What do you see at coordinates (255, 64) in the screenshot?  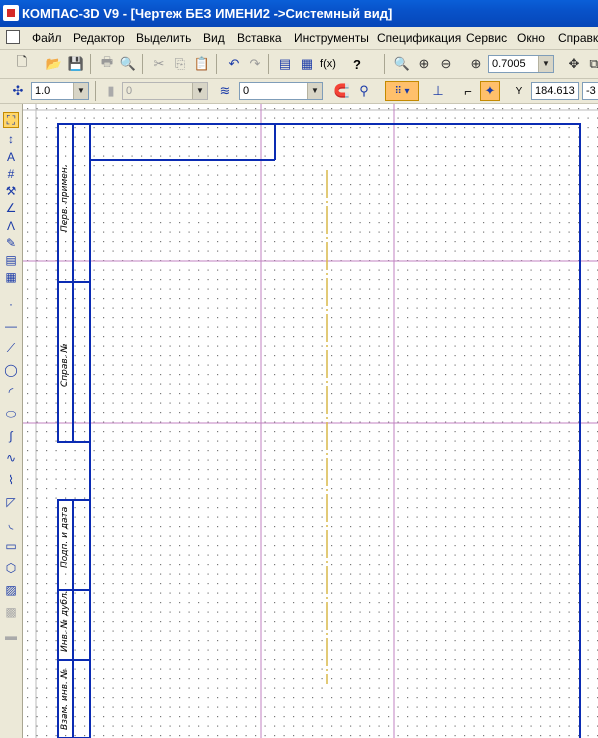 I see `redo-icon: ↷` at bounding box center [255, 64].